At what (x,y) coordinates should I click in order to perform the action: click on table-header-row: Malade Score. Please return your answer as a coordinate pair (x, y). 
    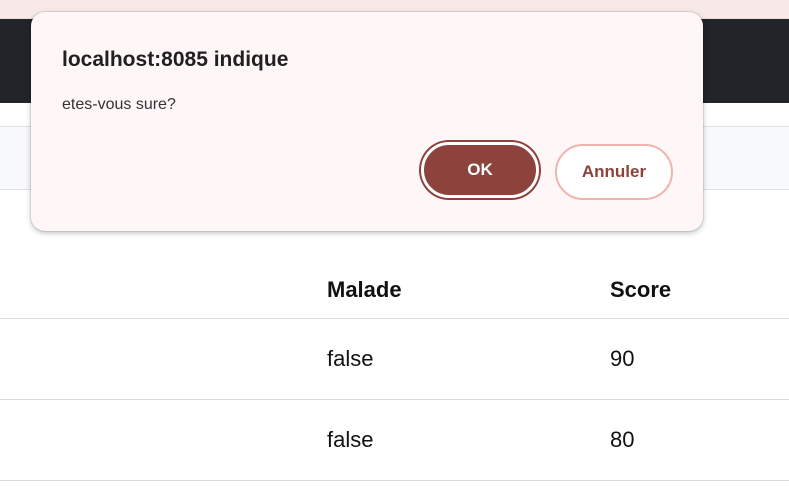
    Looking at the image, I should click on (394, 290).